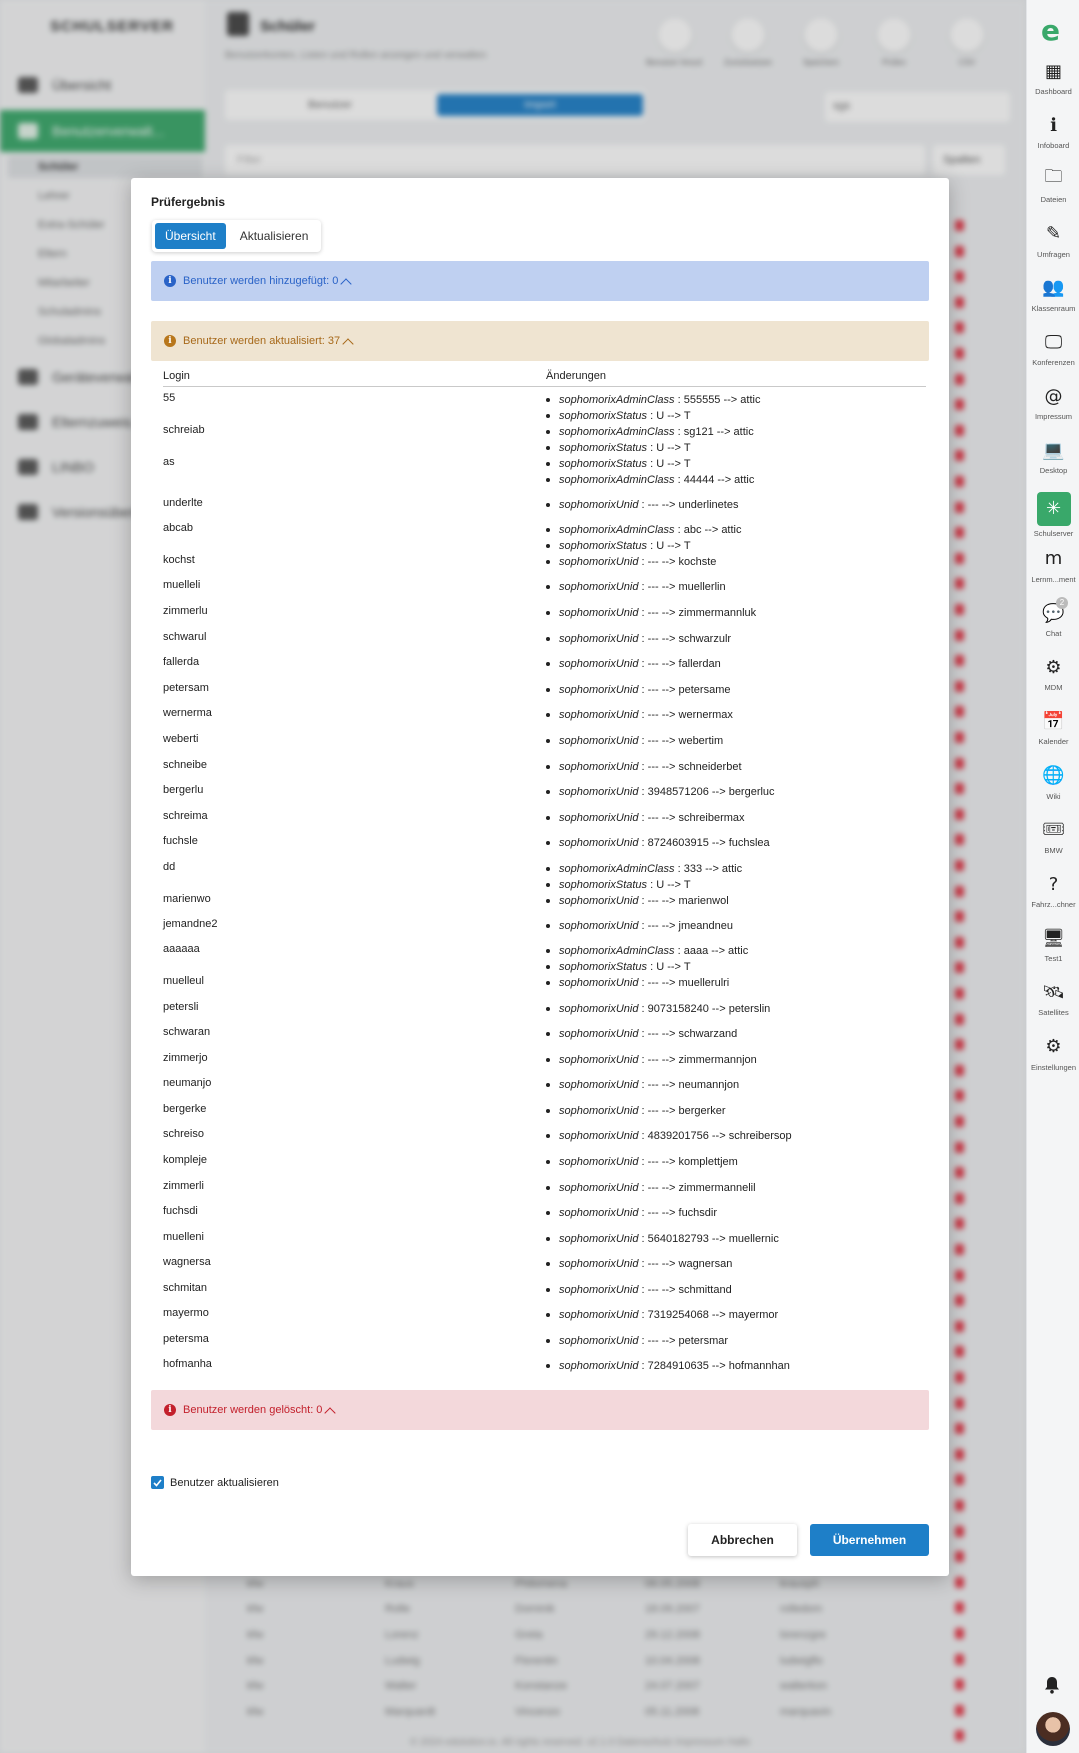 This screenshot has width=1079, height=1753. Describe the element at coordinates (1053, 565) in the screenshot. I see `dock-item-lernm-ment: m Lernm...ment` at that location.